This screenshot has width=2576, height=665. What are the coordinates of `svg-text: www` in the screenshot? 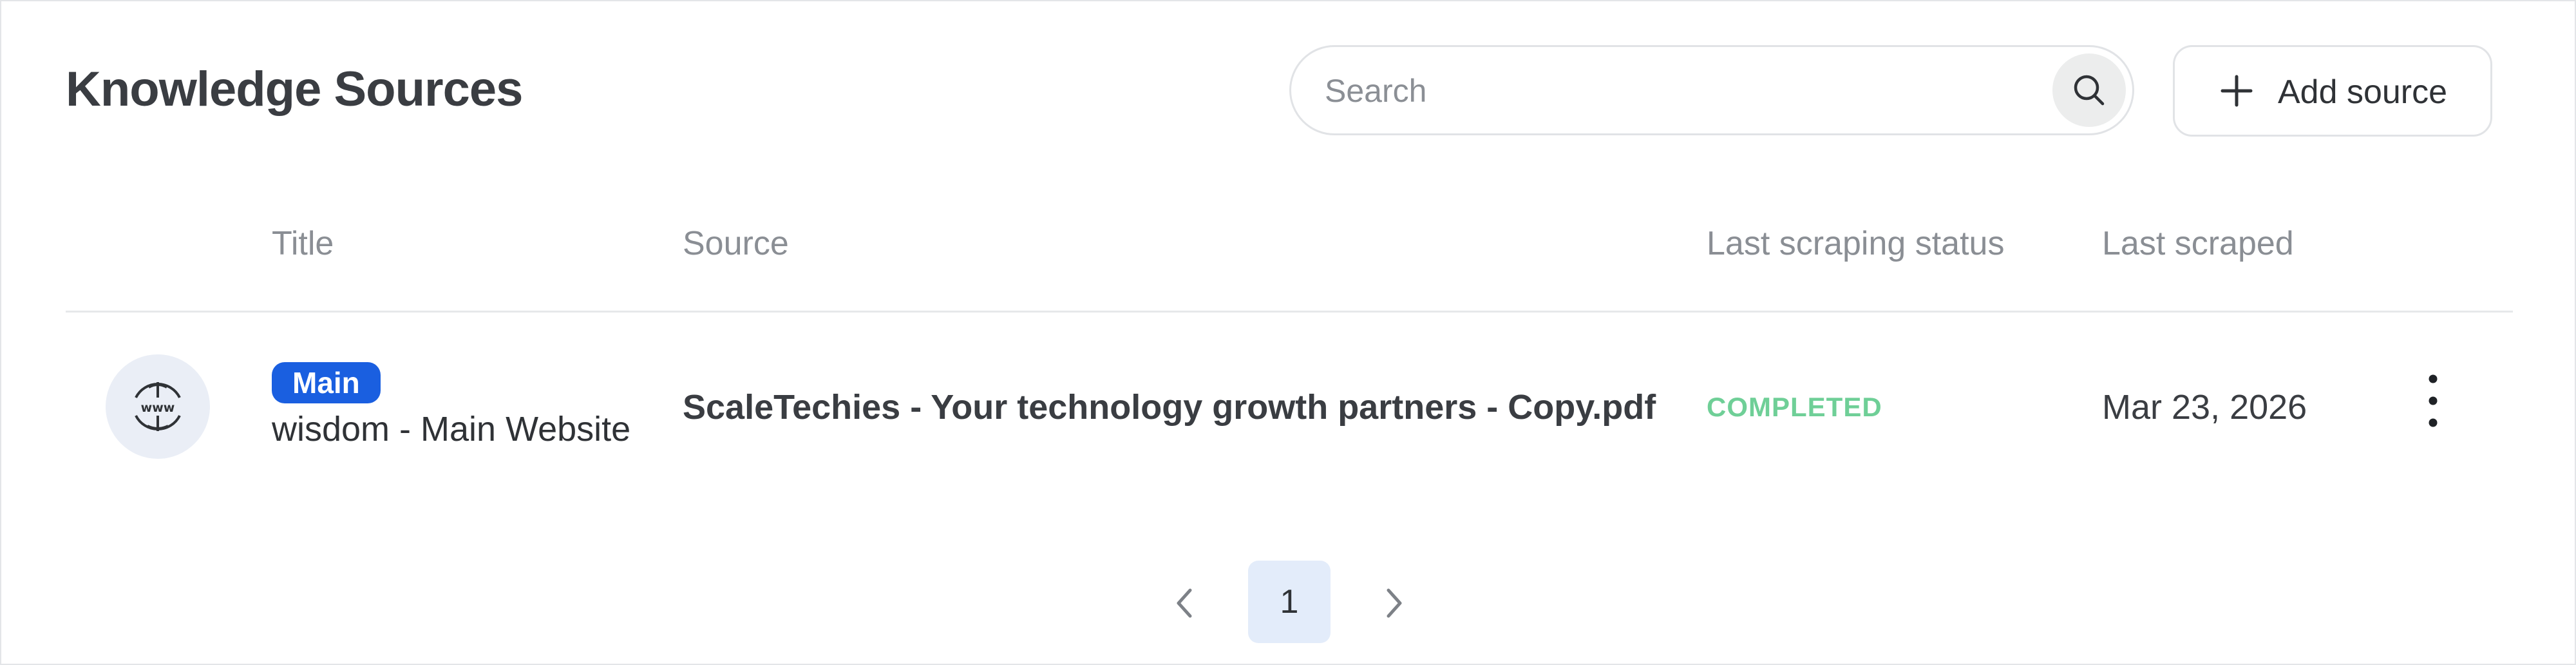 It's located at (158, 408).